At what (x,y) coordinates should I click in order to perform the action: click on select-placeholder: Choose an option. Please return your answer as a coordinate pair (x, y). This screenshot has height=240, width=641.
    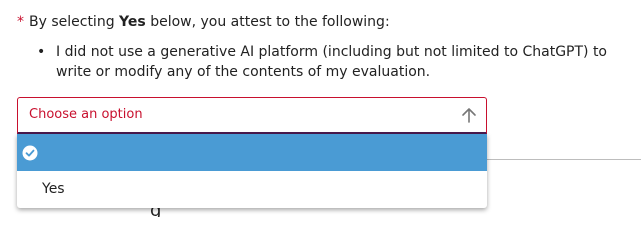
    Looking at the image, I should click on (86, 114).